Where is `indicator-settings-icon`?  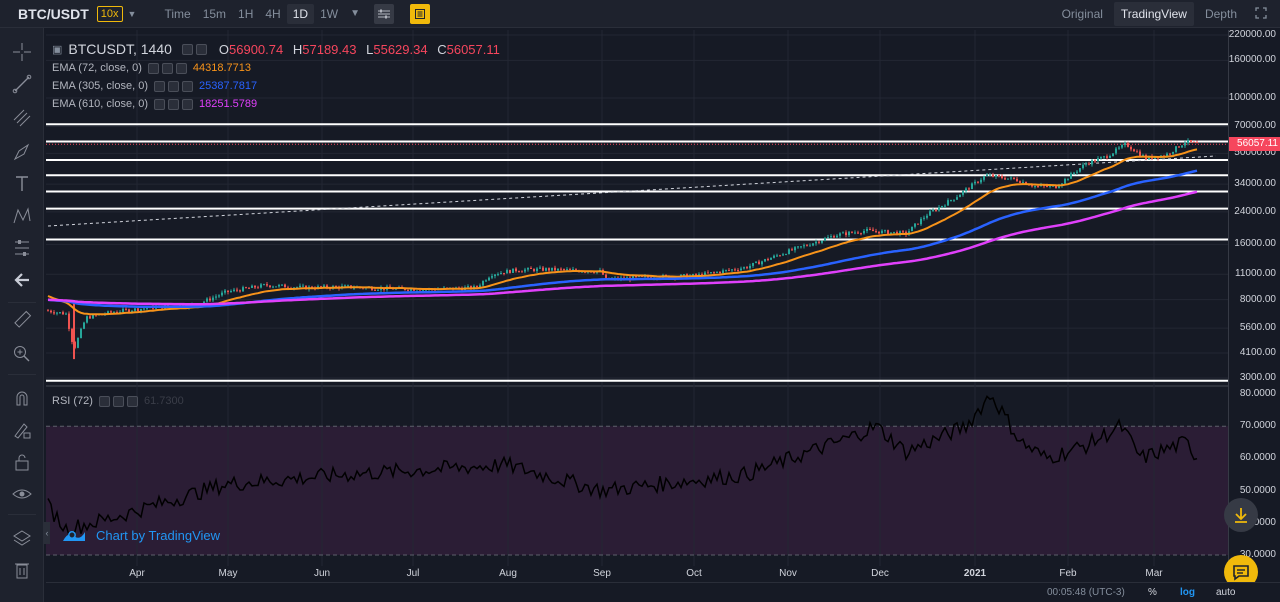 indicator-settings-icon is located at coordinates (383, 13).